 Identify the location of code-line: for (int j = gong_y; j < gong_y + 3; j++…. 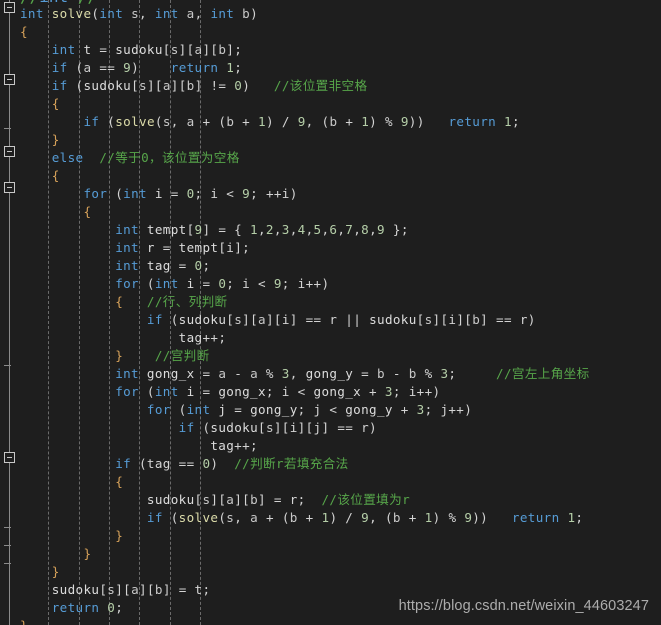
(340, 410).